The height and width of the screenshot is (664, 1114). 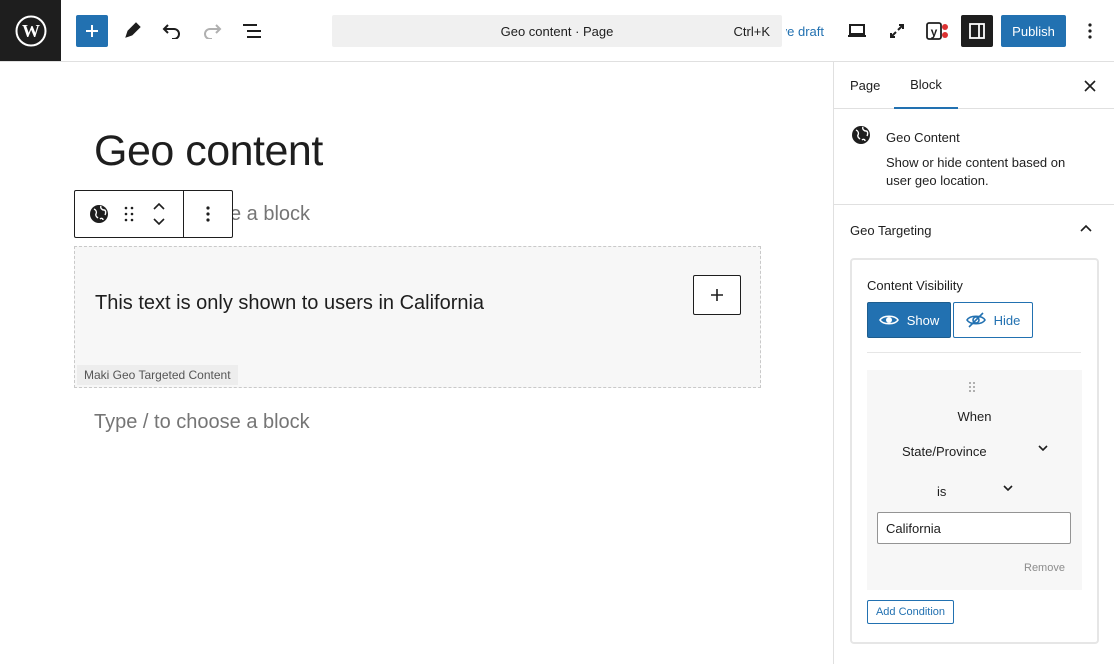 I want to click on save-draft-button: Save draft, so click(x=805, y=31).